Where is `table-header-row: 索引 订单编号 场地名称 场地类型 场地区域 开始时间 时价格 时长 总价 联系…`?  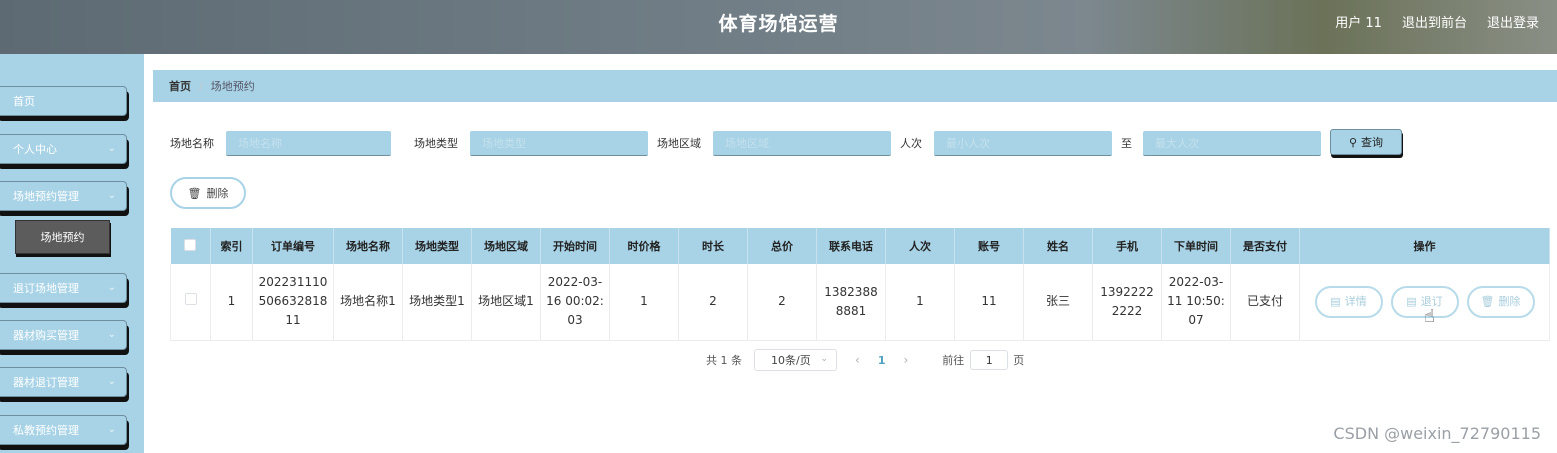 table-header-row: 索引 订单编号 场地名称 场地类型 场地区域 开始时间 时价格 时长 总价 联系… is located at coordinates (860, 246).